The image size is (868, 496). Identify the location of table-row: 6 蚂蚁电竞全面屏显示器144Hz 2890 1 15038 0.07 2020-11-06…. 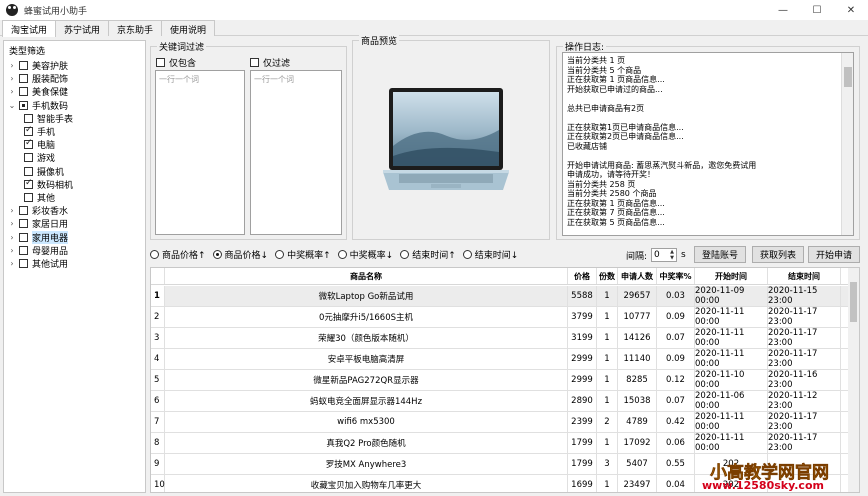
(500, 401).